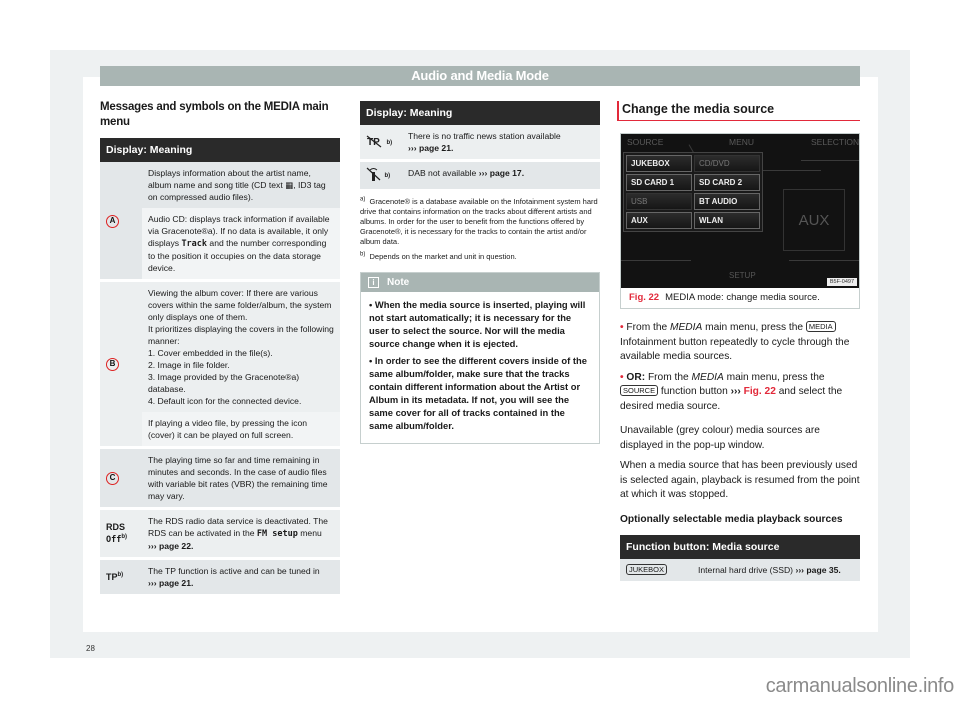  Describe the element at coordinates (90, 648) in the screenshot. I see `page-number: 28` at that location.